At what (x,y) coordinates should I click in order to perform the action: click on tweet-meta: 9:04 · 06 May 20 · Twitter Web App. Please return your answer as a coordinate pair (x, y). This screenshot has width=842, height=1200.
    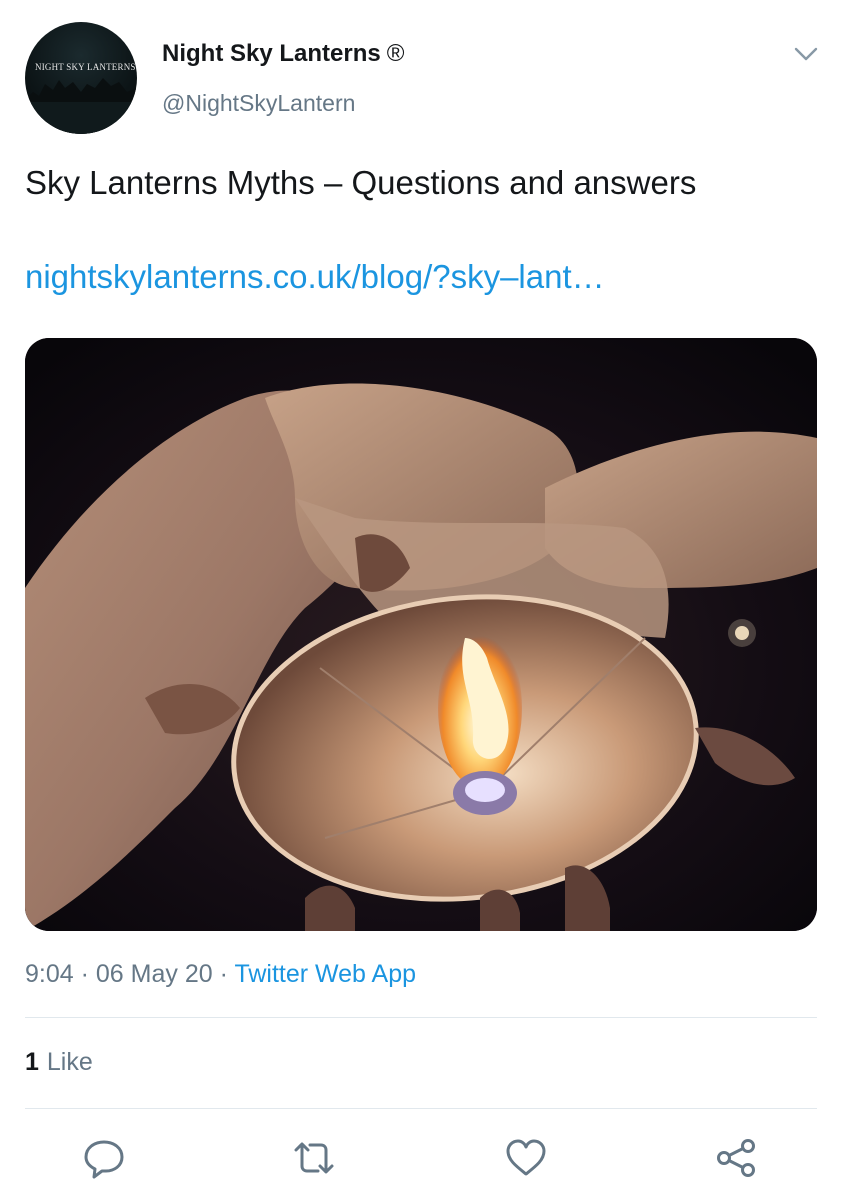
    Looking at the image, I should click on (220, 974).